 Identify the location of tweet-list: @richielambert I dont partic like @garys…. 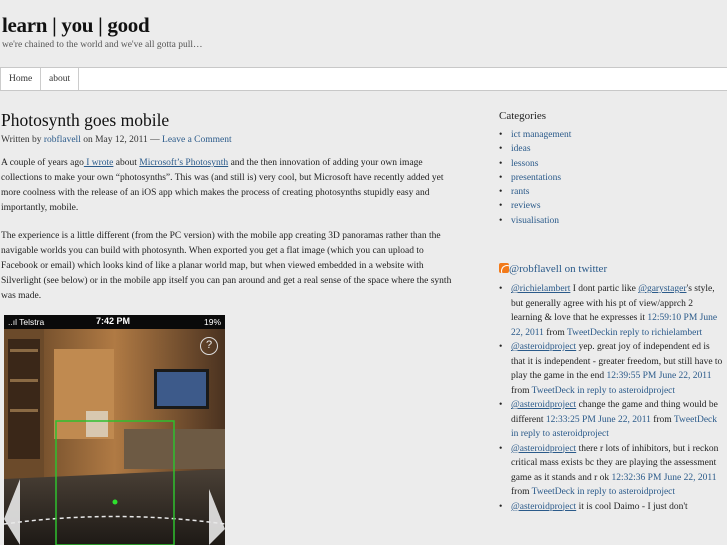
(612, 398).